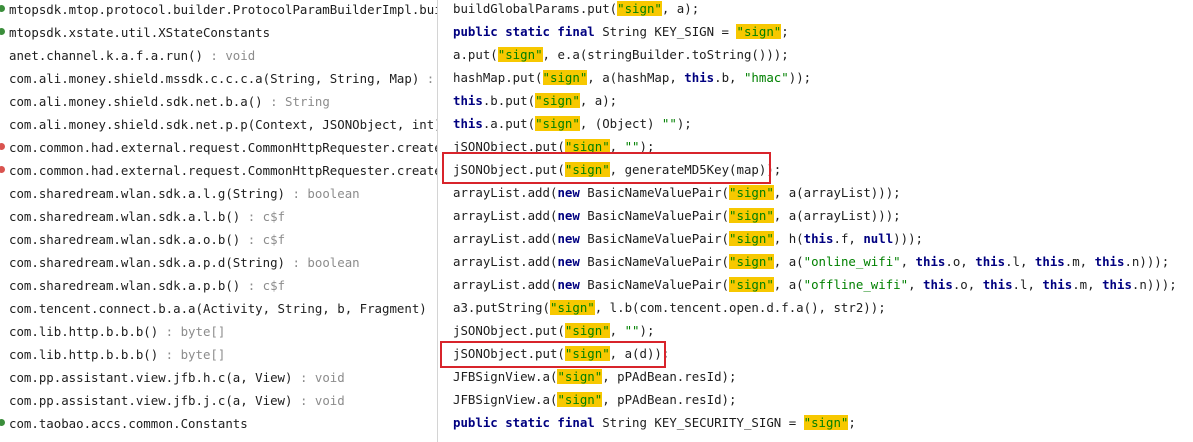  What do you see at coordinates (505, 399) in the screenshot?
I see `code-token: JFBSignView.a(` at bounding box center [505, 399].